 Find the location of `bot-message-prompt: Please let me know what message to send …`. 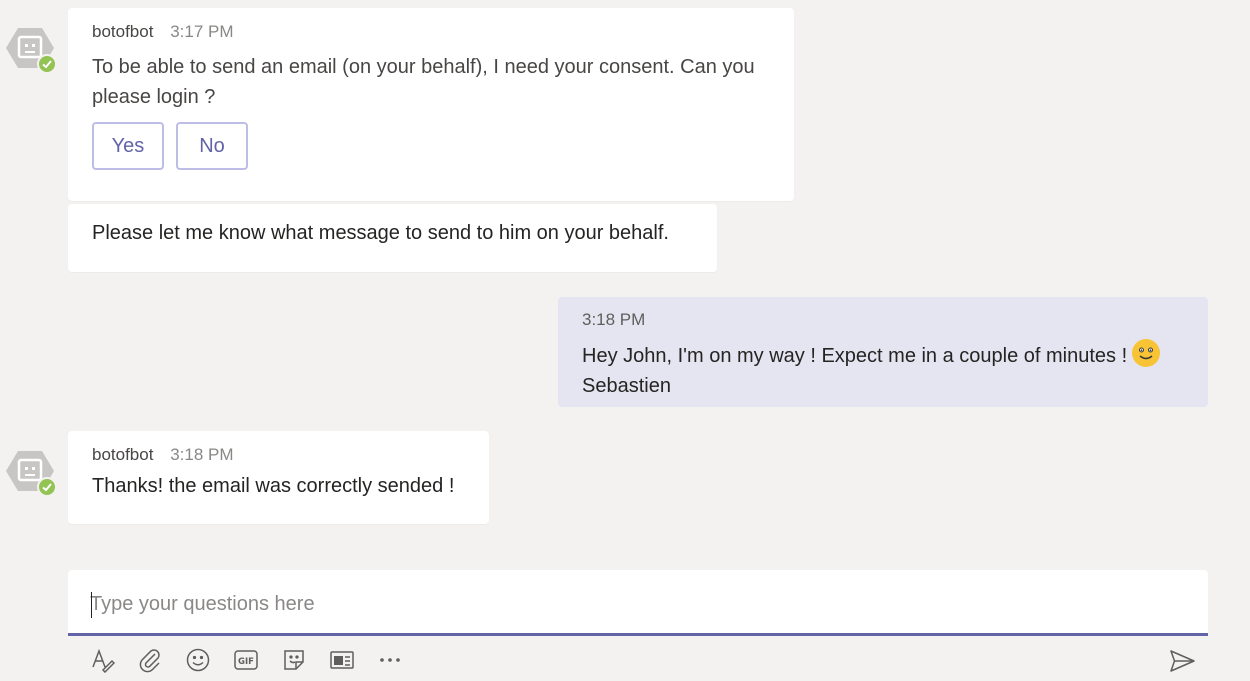

bot-message-prompt: Please let me know what message to send … is located at coordinates (392, 238).